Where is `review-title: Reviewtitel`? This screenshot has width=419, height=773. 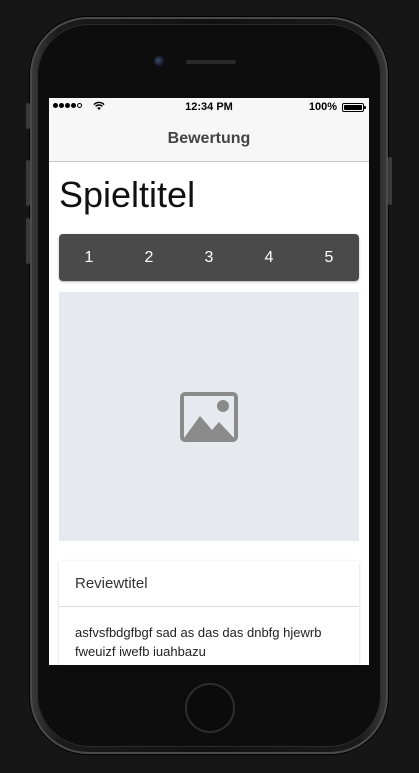
review-title: Reviewtitel is located at coordinates (209, 584).